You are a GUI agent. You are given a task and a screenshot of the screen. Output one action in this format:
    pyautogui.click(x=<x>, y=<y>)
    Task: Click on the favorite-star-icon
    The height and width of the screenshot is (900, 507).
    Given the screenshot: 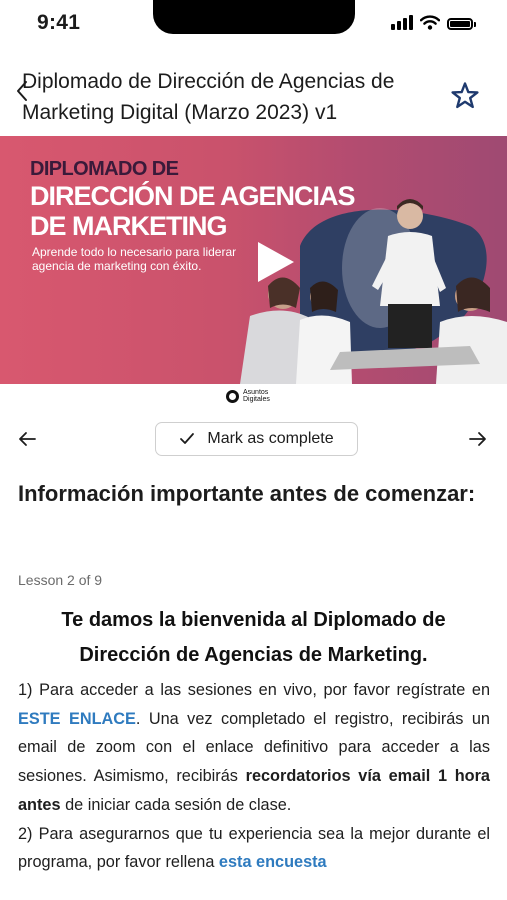 What is the action you would take?
    pyautogui.click(x=465, y=96)
    